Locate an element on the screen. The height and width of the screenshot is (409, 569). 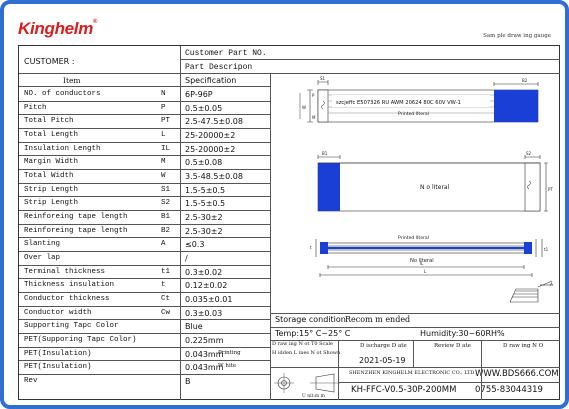
row-note: Printing is located at coordinates (229, 352).